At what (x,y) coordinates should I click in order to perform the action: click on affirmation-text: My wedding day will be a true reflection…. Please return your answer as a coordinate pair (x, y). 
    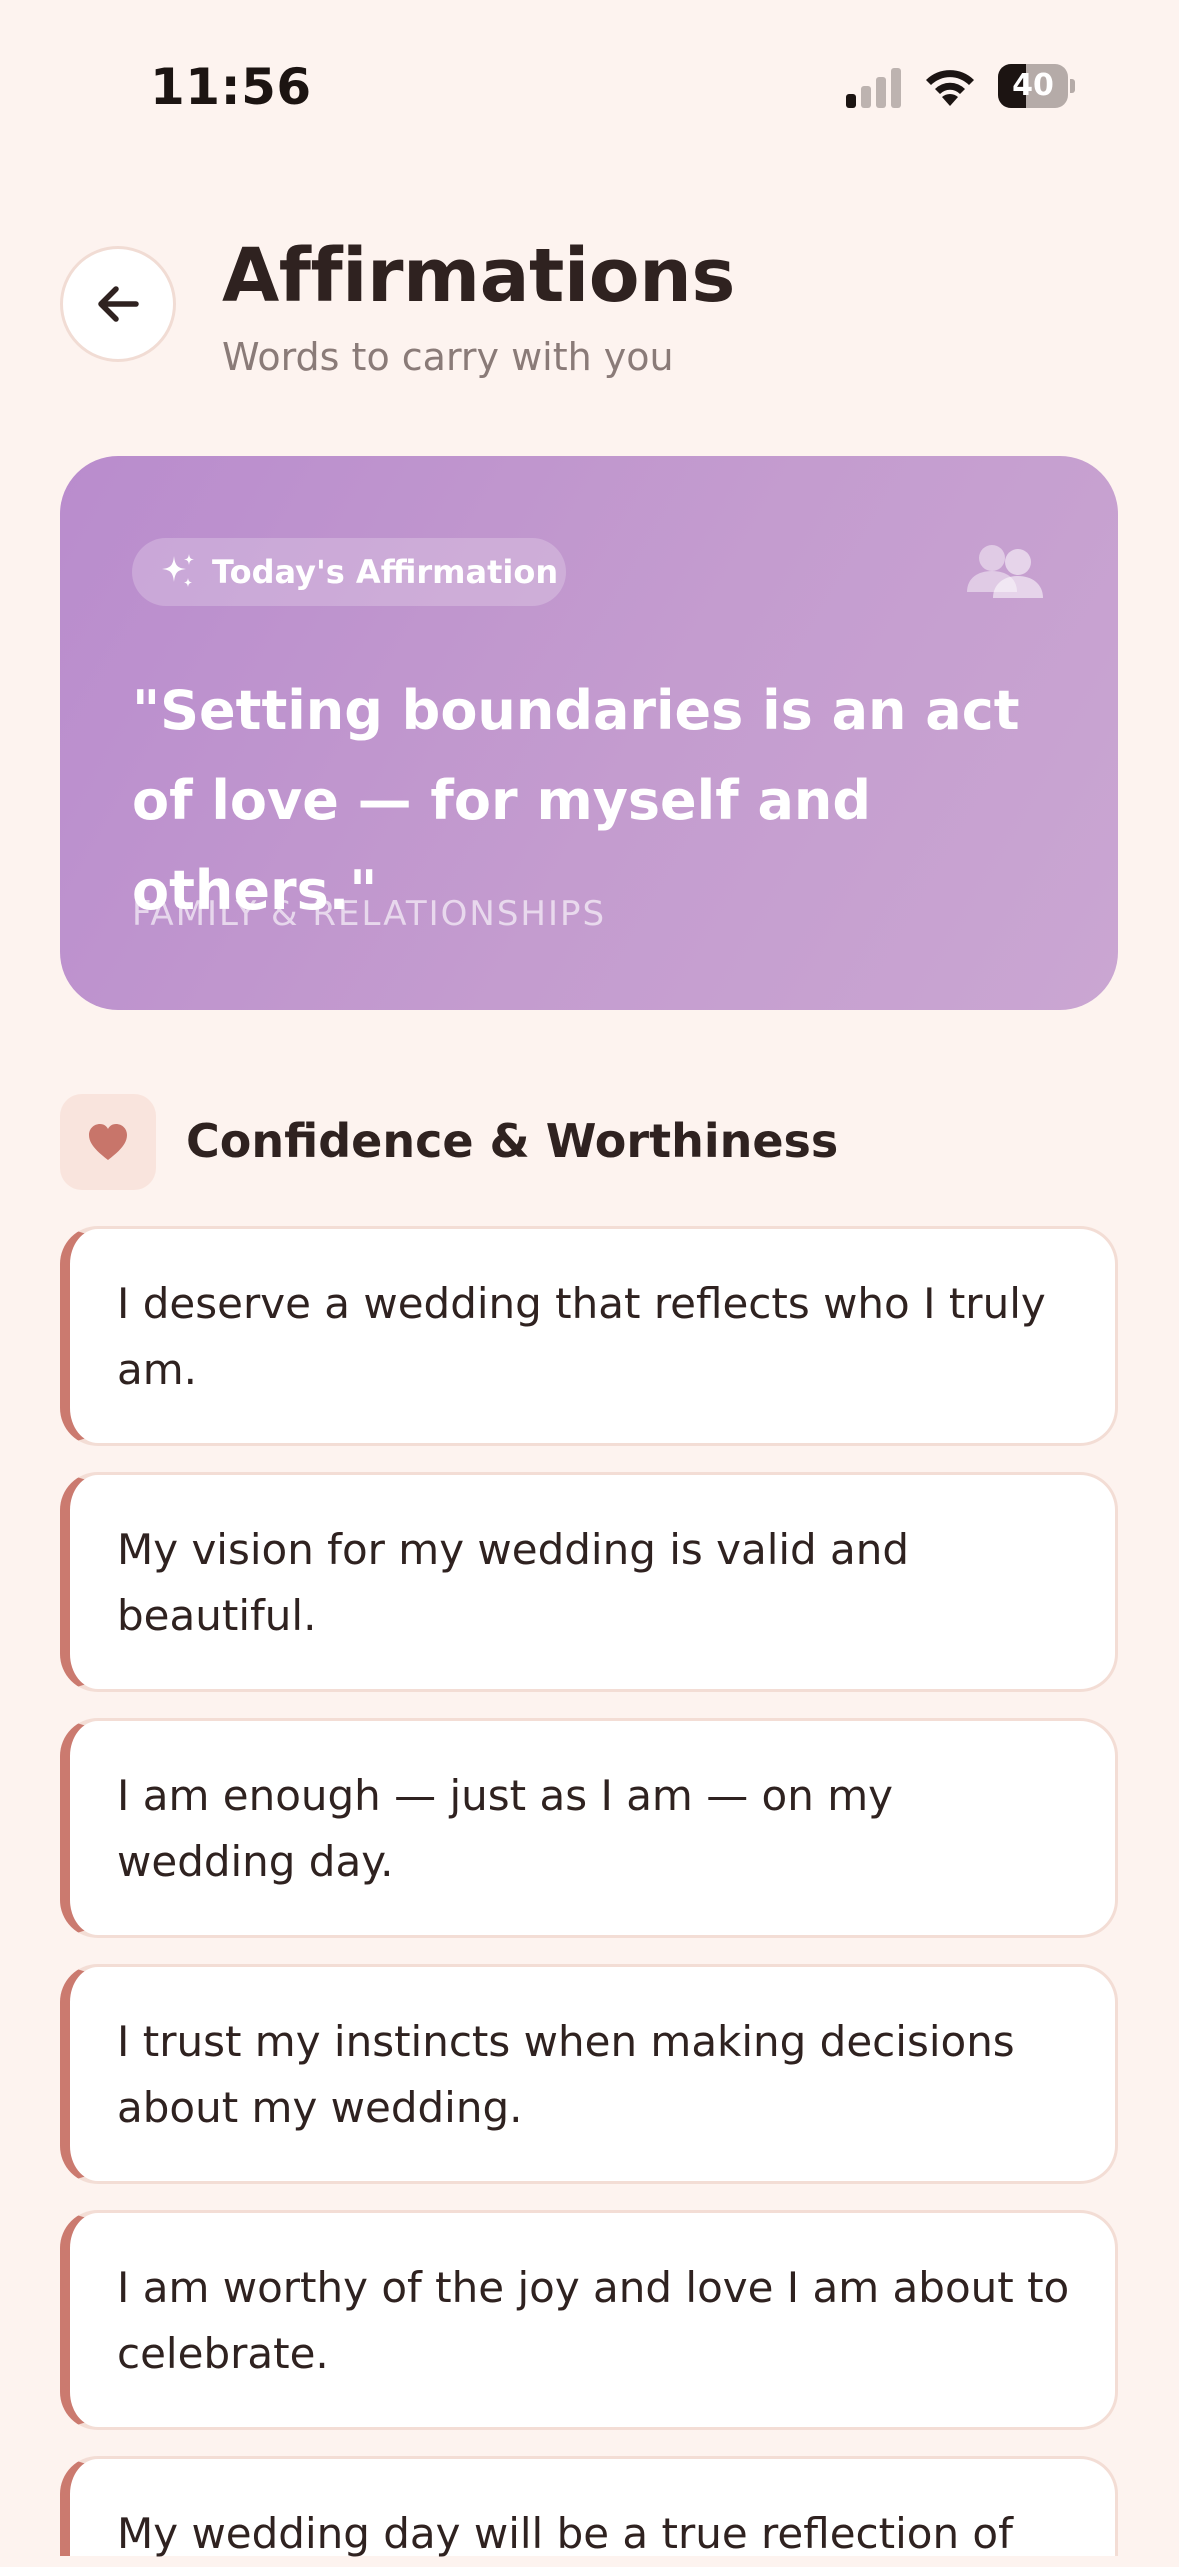
    Looking at the image, I should click on (565, 2533).